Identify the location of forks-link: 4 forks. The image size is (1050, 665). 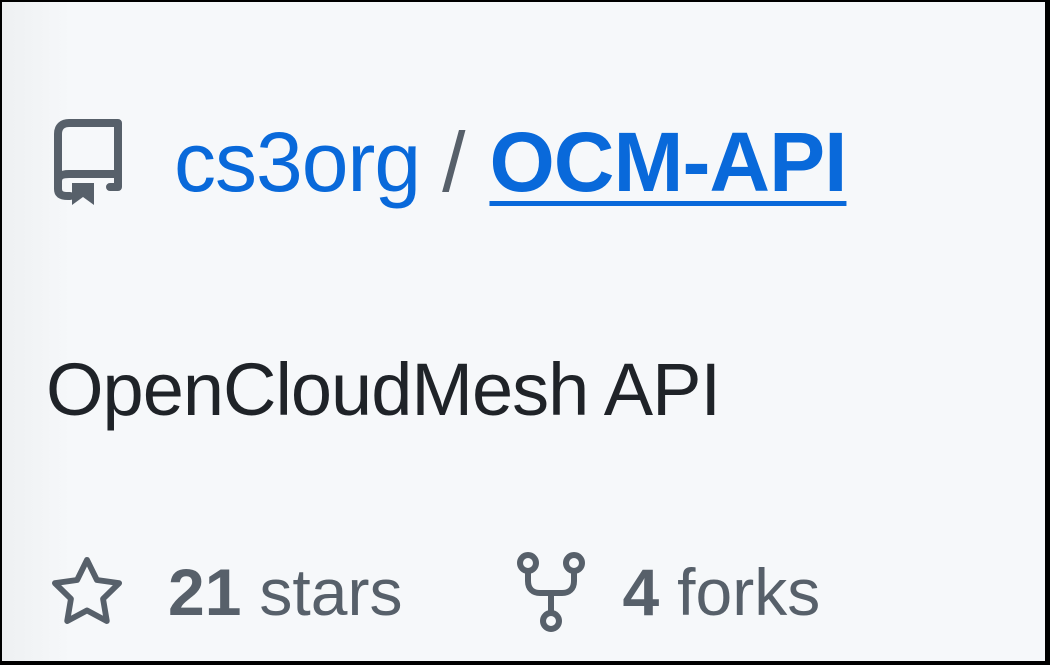
(665, 592).